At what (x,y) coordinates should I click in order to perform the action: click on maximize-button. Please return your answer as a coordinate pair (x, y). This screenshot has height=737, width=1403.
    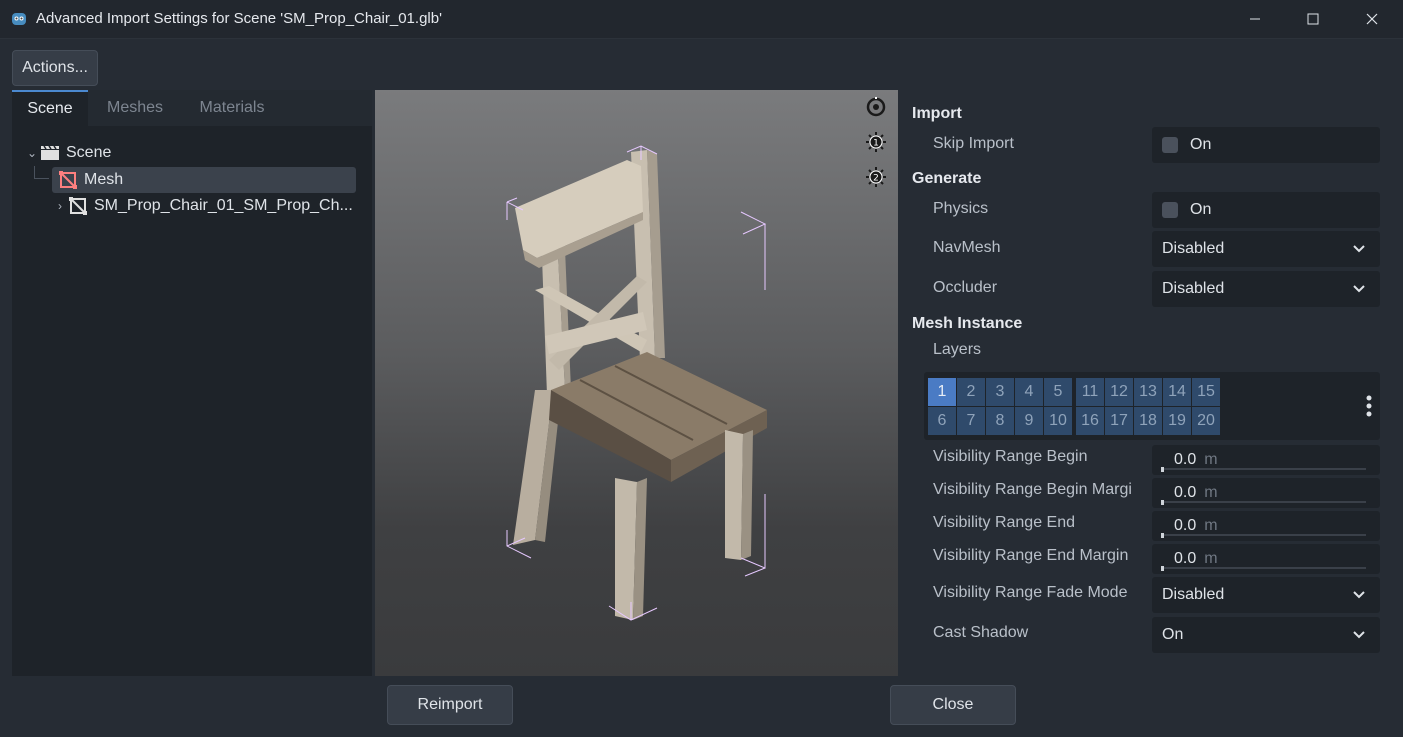
    Looking at the image, I should click on (1313, 19).